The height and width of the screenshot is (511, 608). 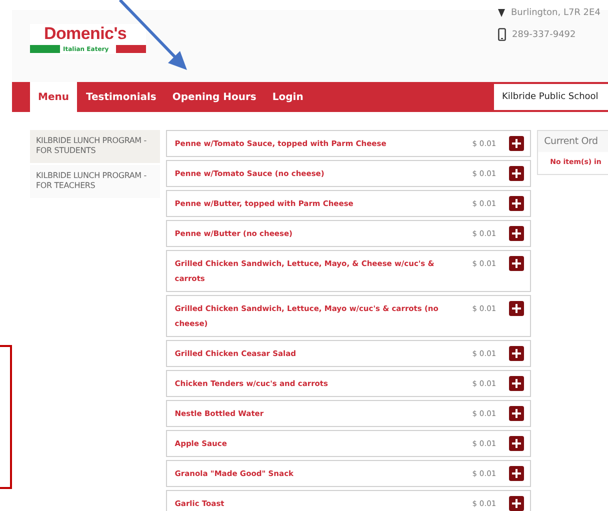 What do you see at coordinates (502, 34) in the screenshot?
I see `phone-icon` at bounding box center [502, 34].